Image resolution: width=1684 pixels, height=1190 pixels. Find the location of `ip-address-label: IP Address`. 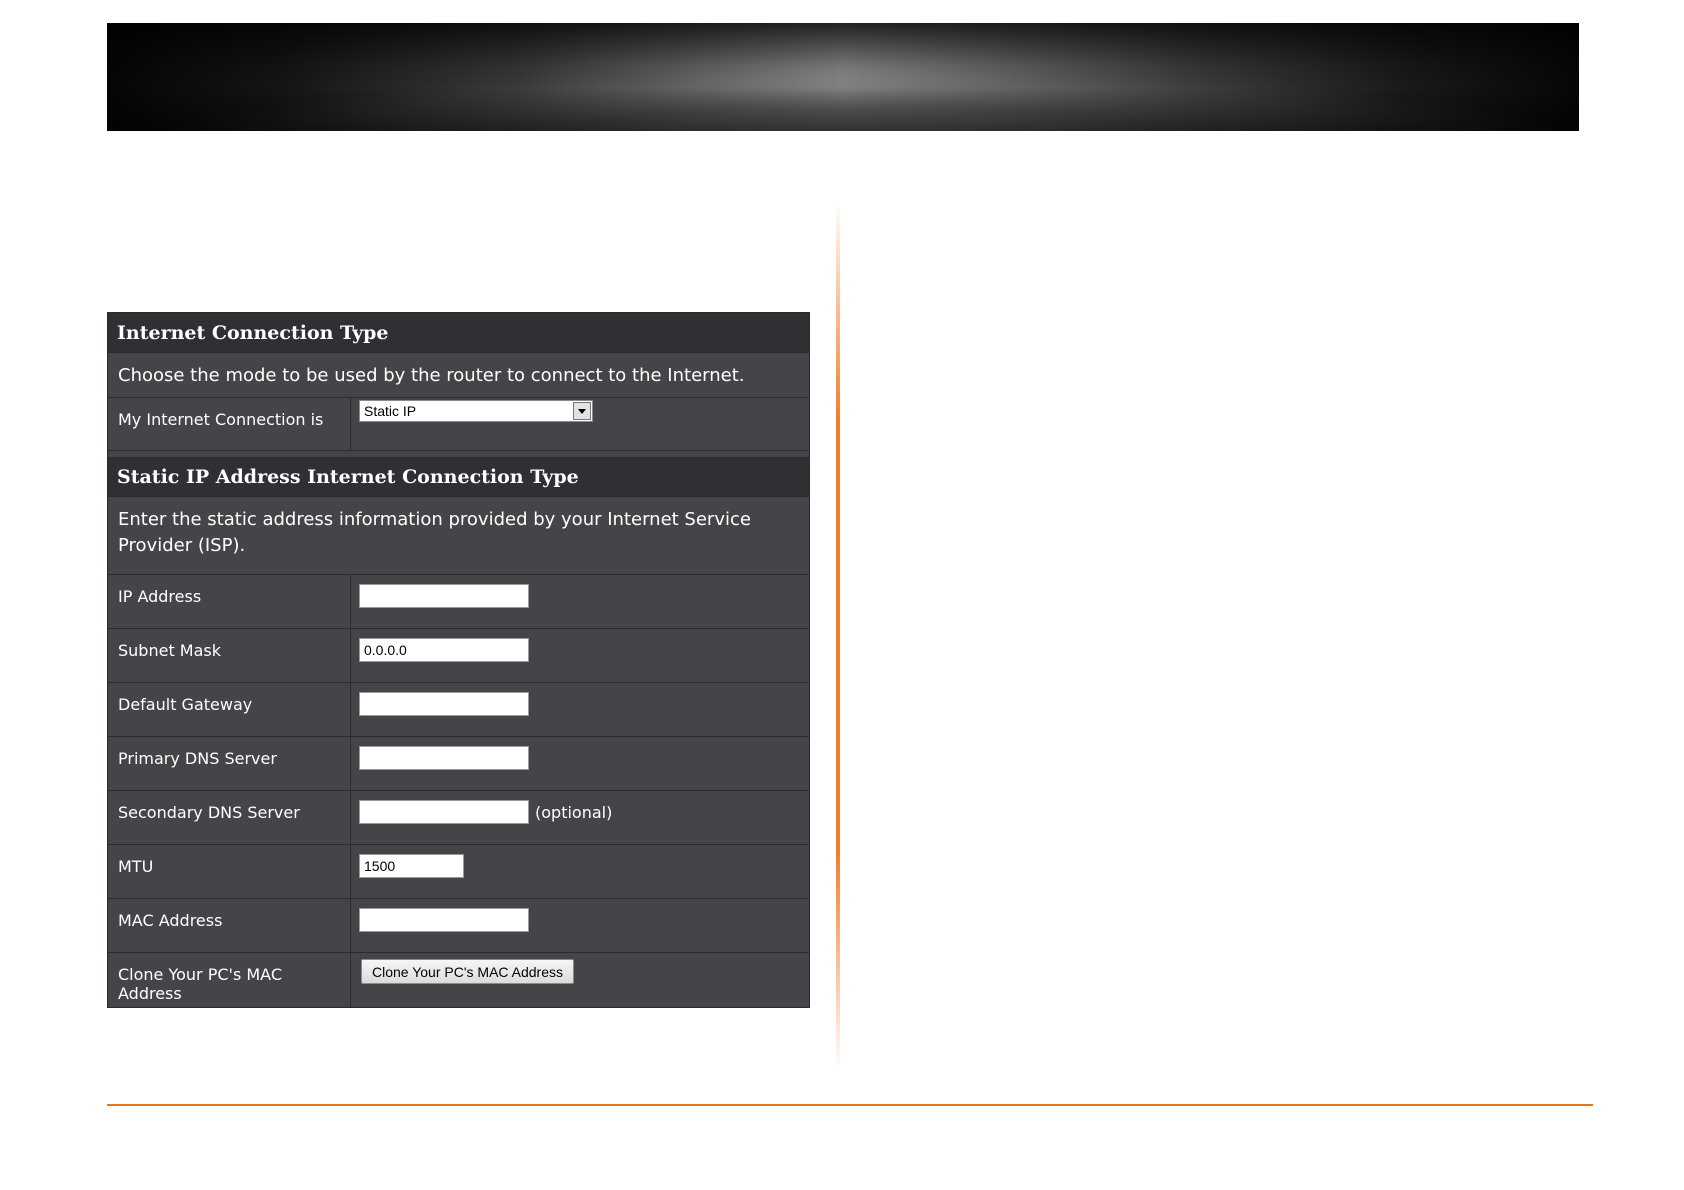

ip-address-label: IP Address is located at coordinates (229, 601).